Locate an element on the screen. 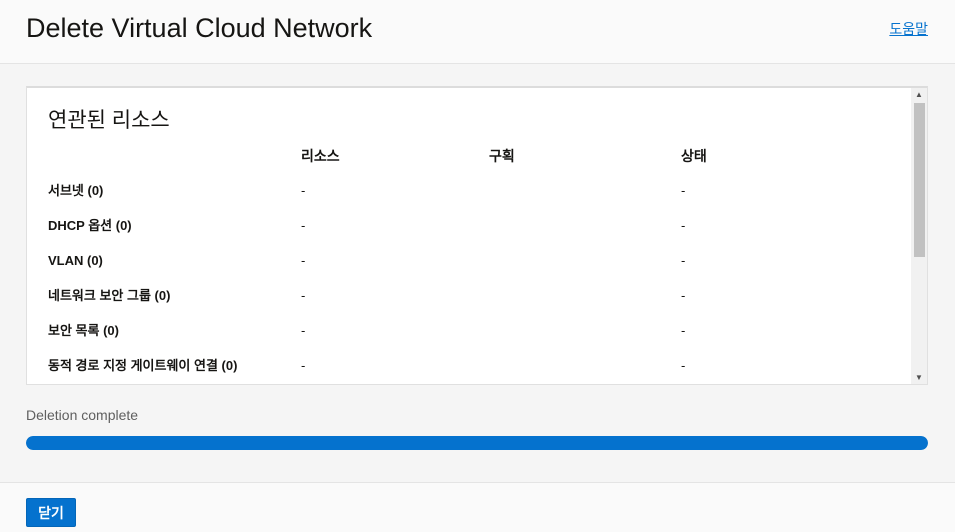 The height and width of the screenshot is (532, 955). row-name: VLAN (0) is located at coordinates (75, 260).